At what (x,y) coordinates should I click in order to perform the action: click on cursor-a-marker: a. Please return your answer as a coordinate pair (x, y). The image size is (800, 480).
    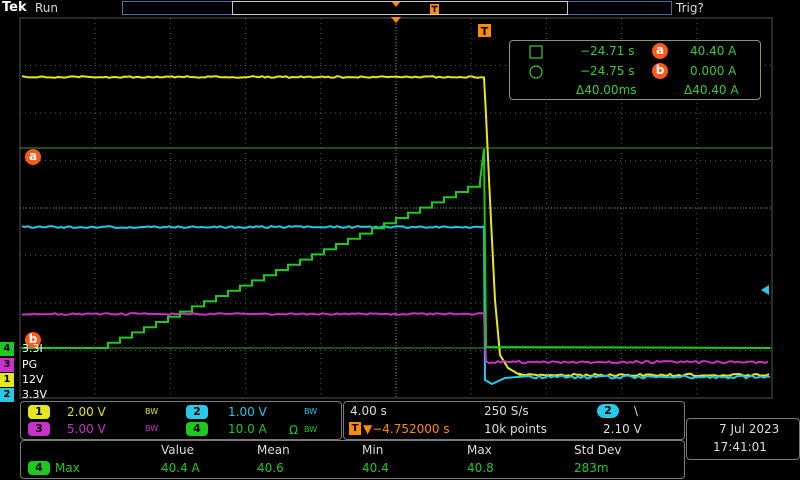
    Looking at the image, I should click on (33, 157).